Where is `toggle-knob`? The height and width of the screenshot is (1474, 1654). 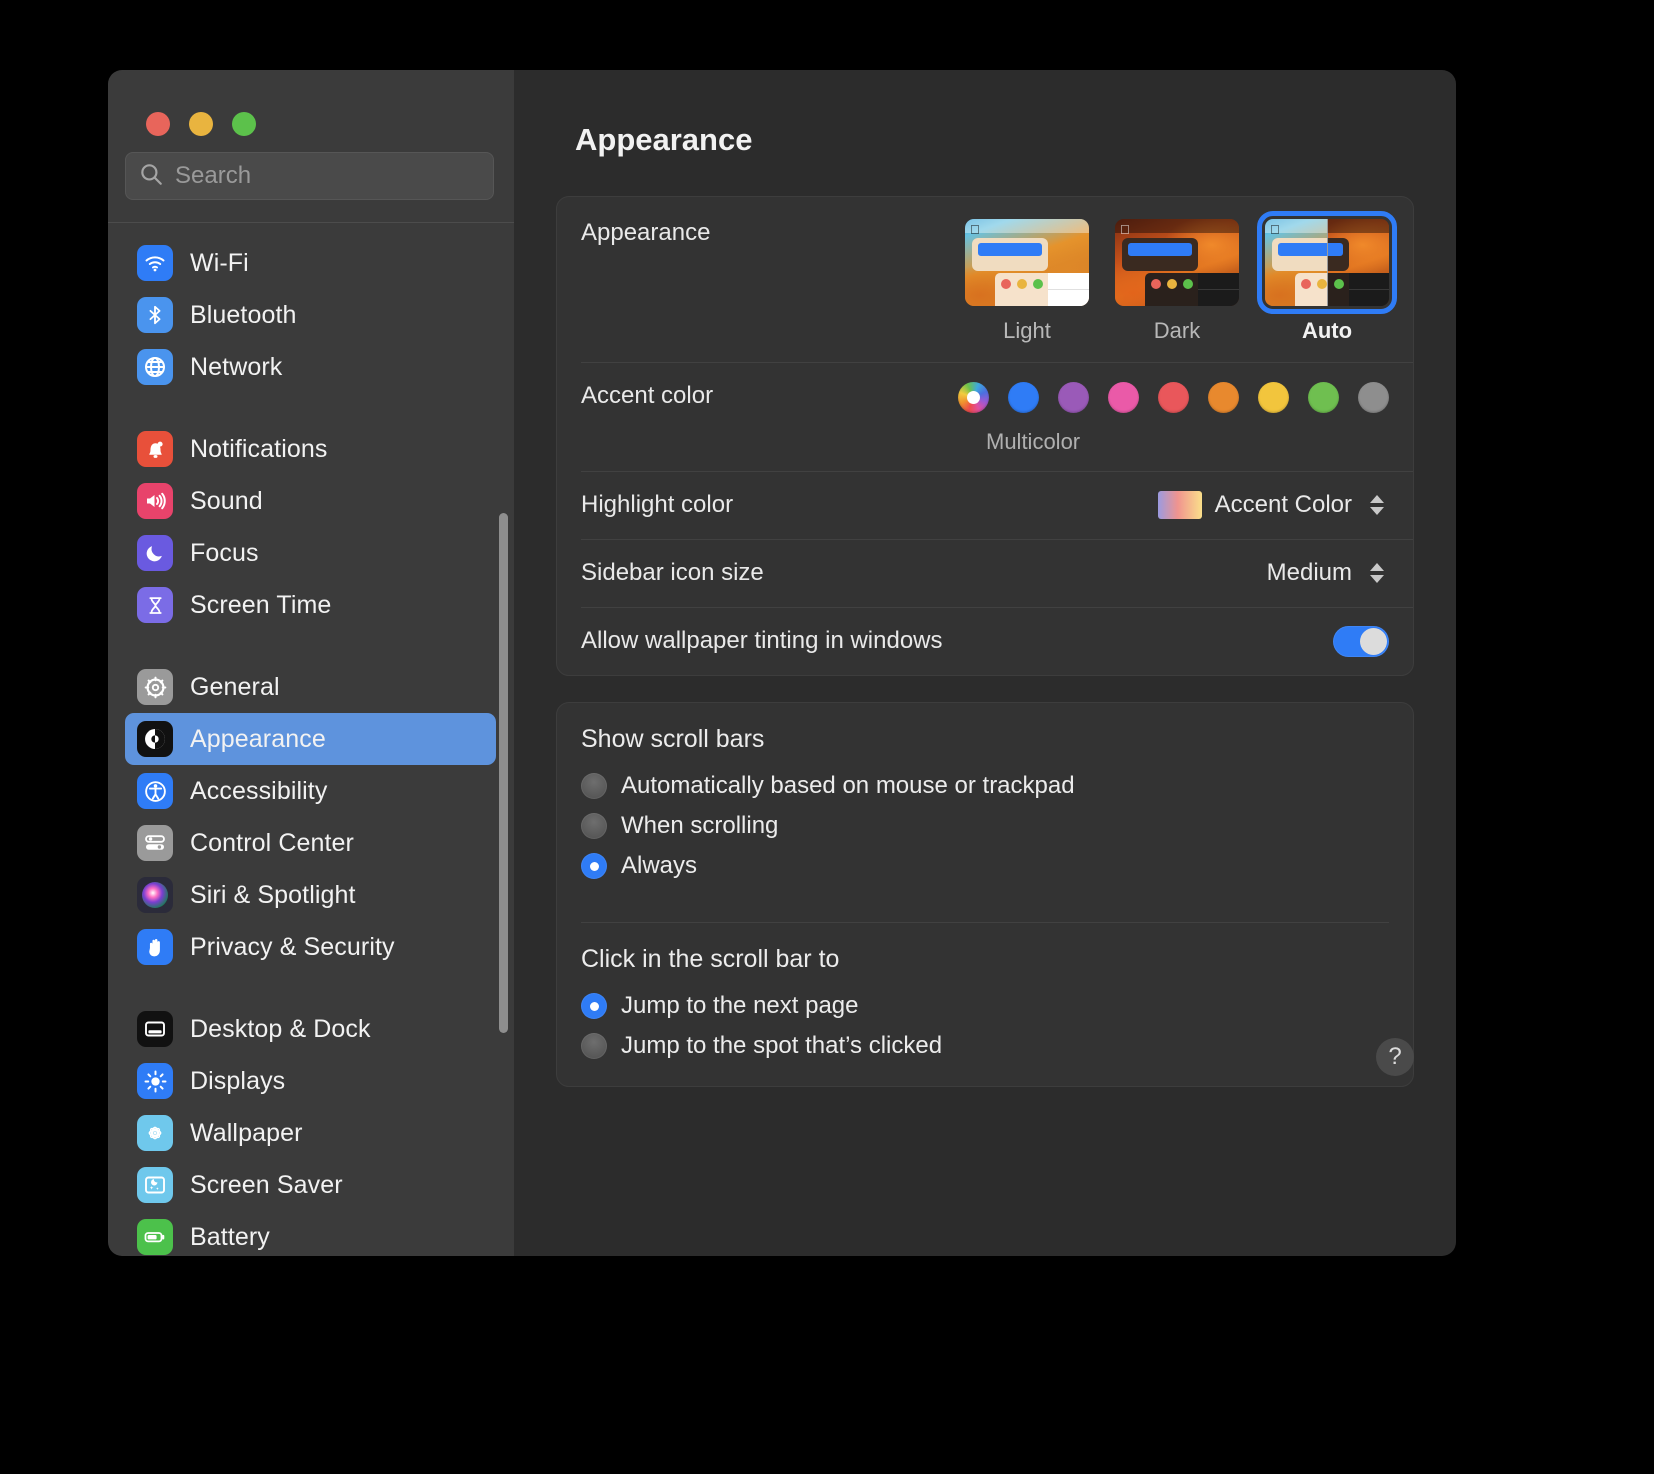 toggle-knob is located at coordinates (1373, 641).